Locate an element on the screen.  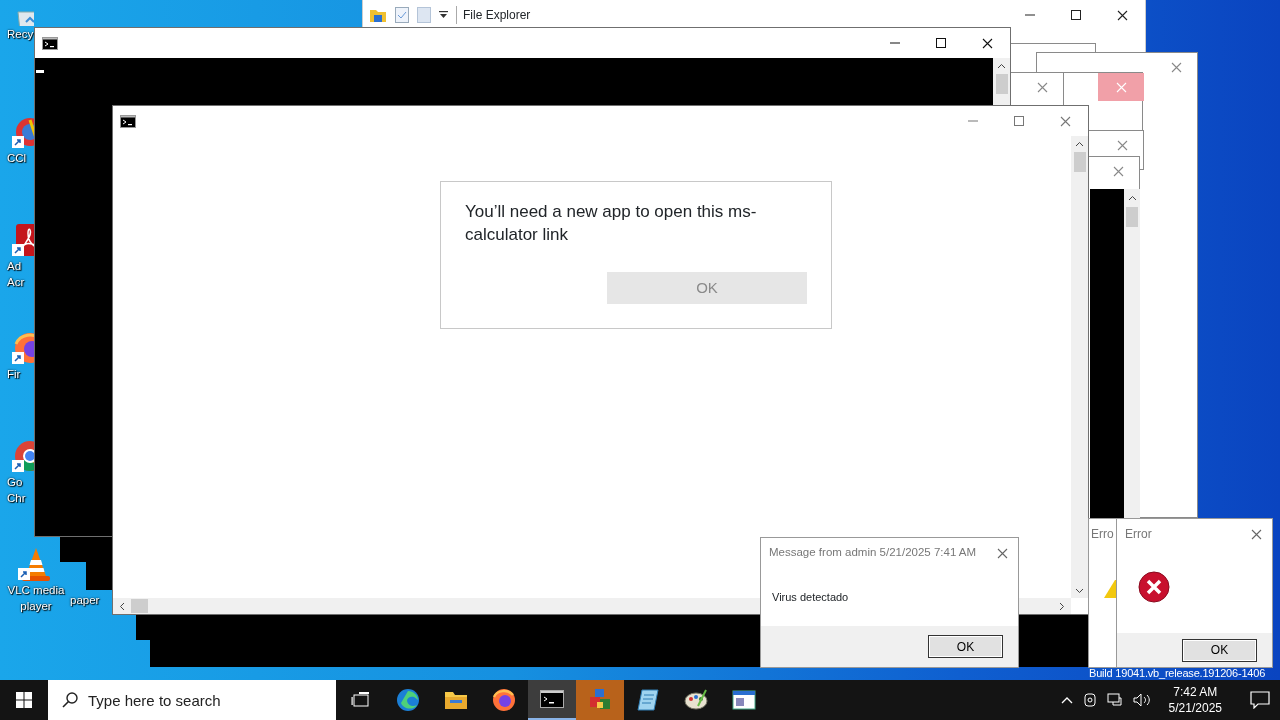
dropdown-icon is located at coordinates (443, 15).